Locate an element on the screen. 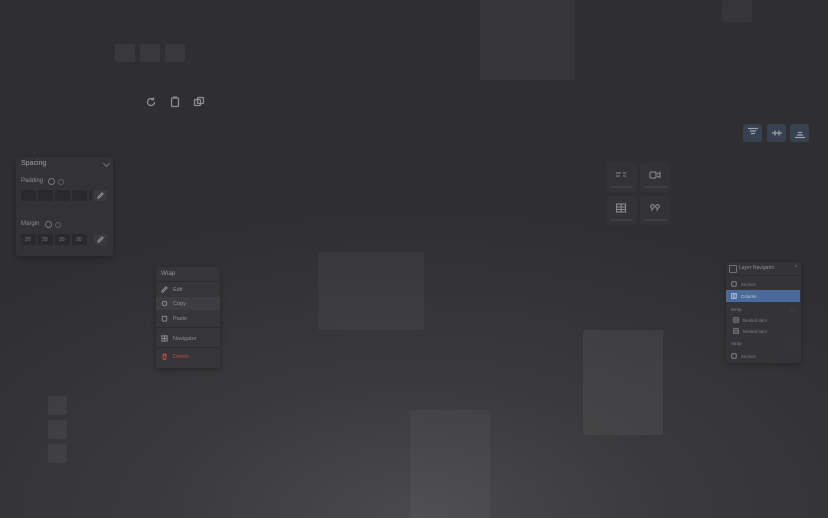 The width and height of the screenshot is (828, 518). margin-right-input: 20 is located at coordinates (45, 239).